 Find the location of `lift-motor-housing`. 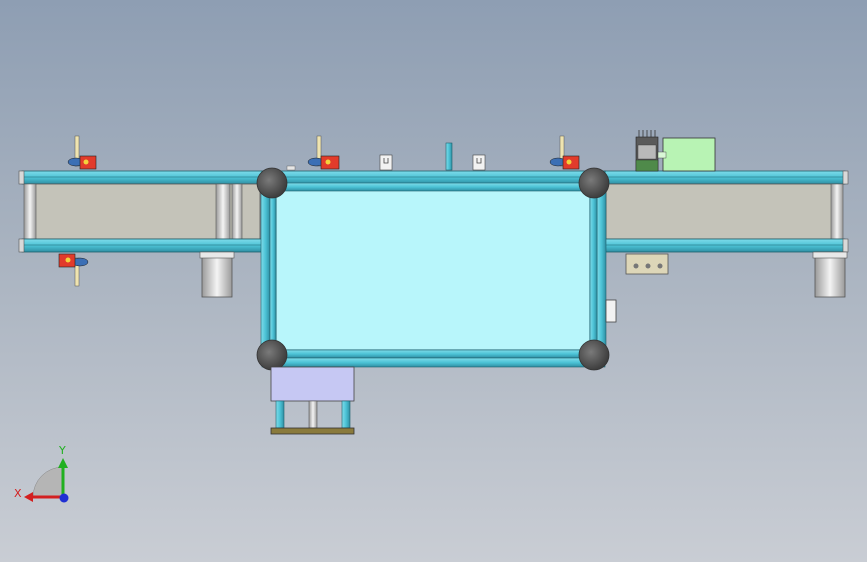

lift-motor-housing is located at coordinates (312, 384).